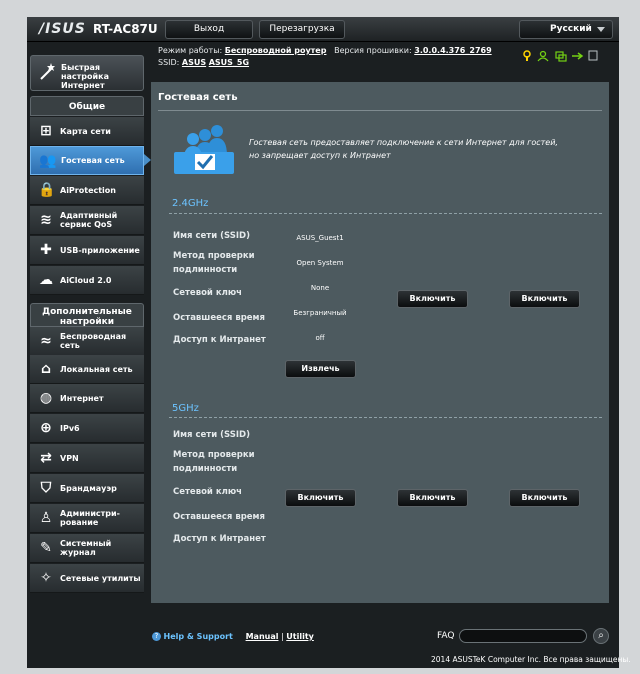  I want to click on chevron-down-icon, so click(601, 29).